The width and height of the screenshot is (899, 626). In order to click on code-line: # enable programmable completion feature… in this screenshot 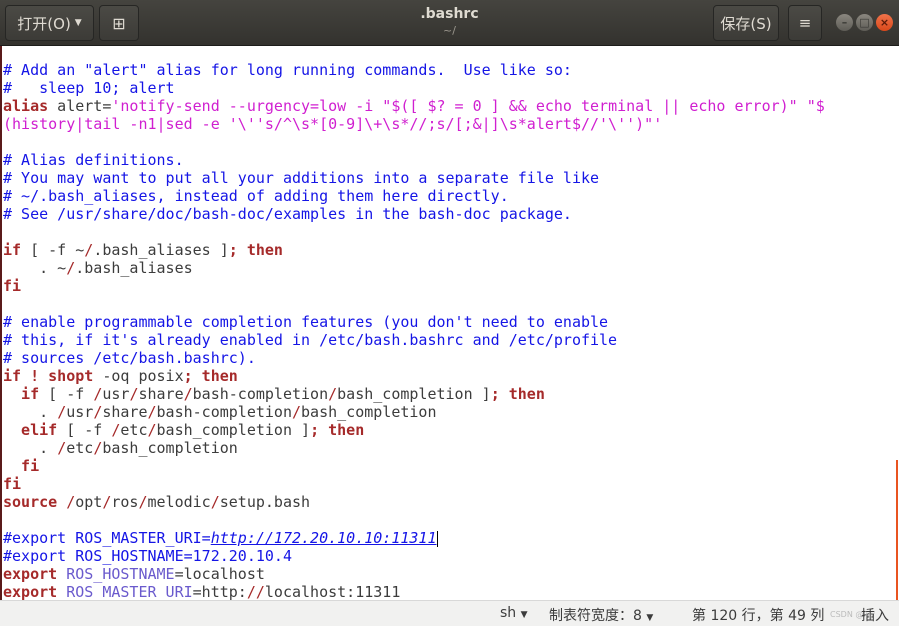, I will do `click(414, 322)`.